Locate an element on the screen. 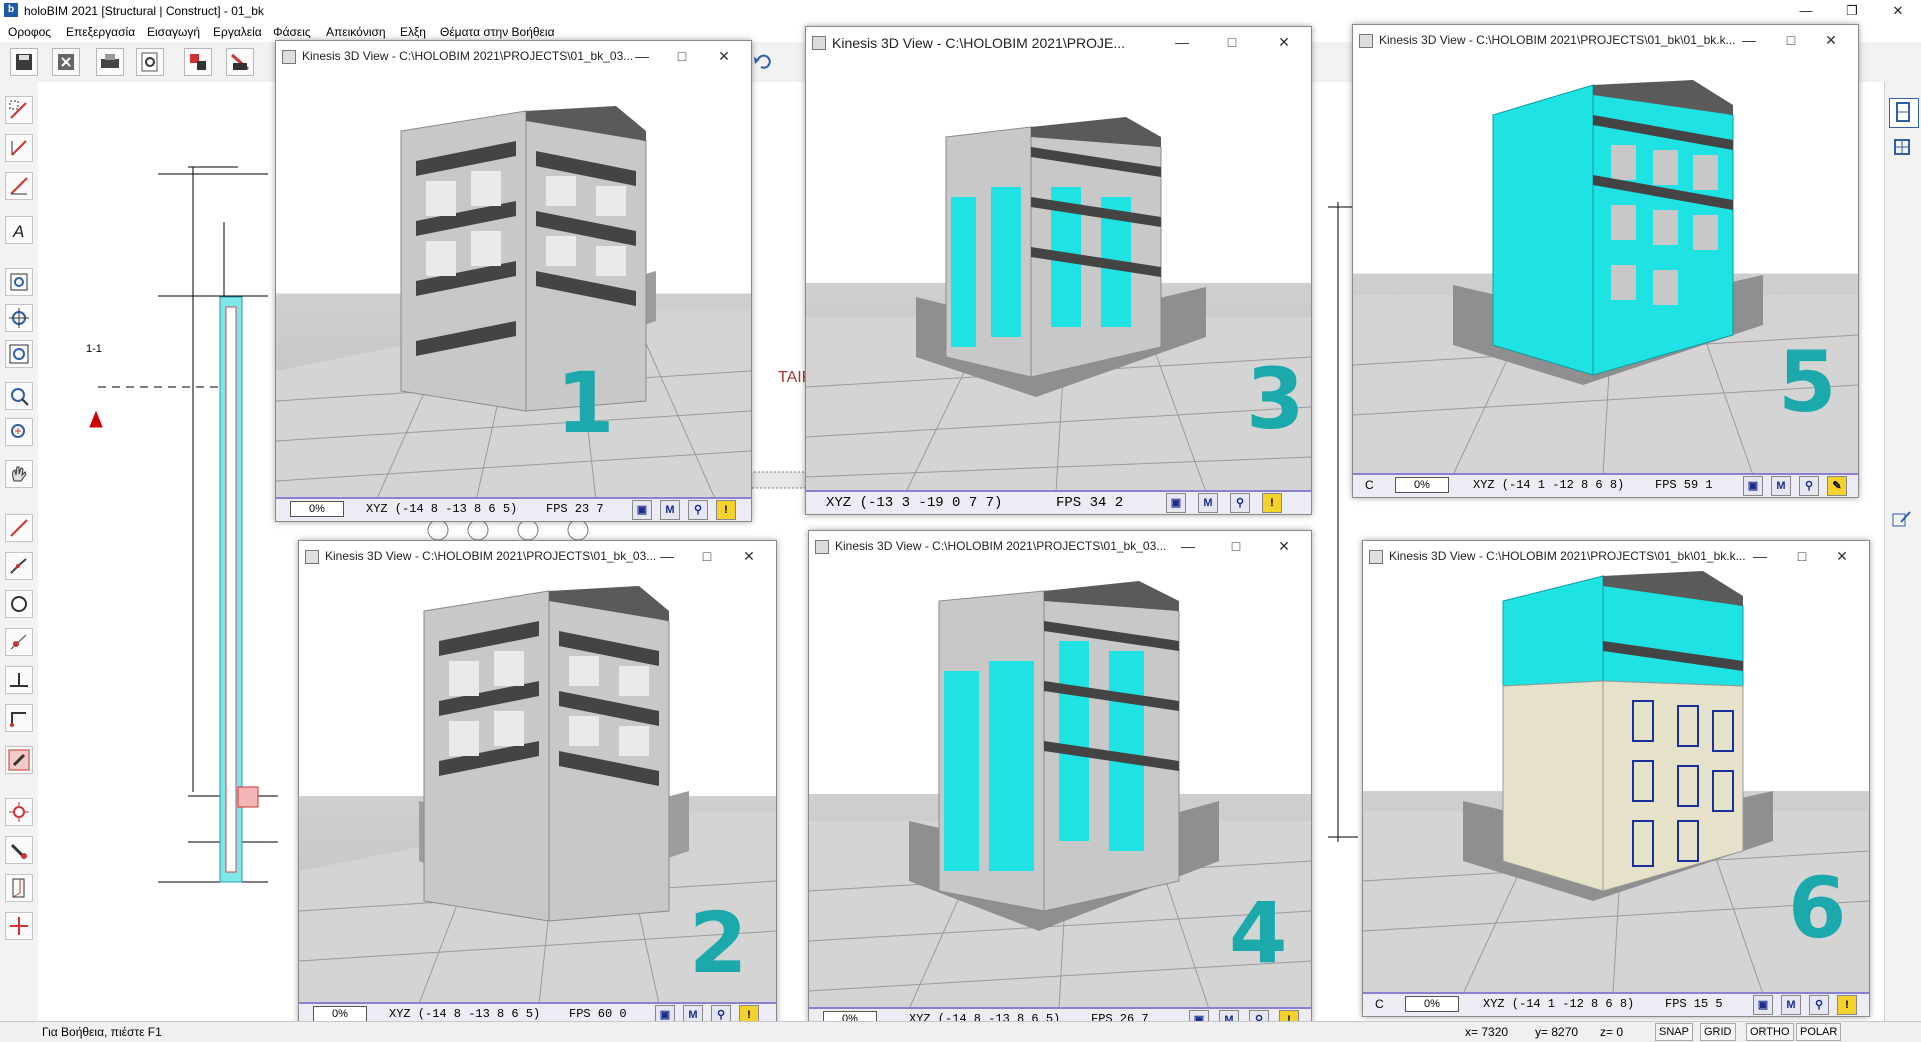  wall-tool-icon is located at coordinates (198, 62).